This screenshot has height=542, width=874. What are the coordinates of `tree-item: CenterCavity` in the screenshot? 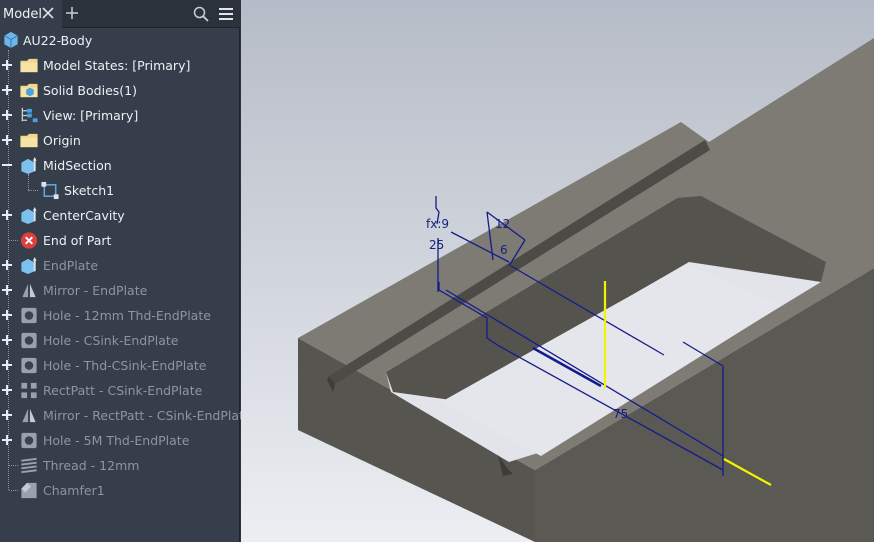 It's located at (120, 215).